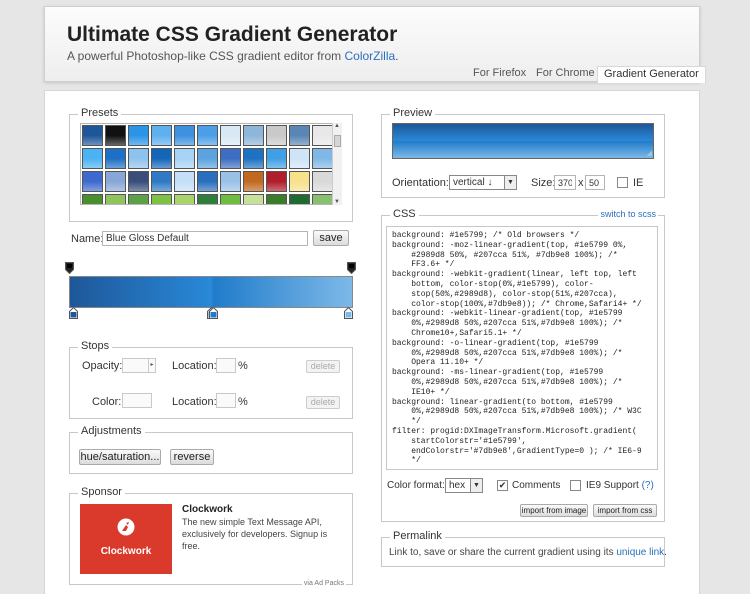 The image size is (750, 594). I want to click on opacity-input: ▸, so click(139, 365).